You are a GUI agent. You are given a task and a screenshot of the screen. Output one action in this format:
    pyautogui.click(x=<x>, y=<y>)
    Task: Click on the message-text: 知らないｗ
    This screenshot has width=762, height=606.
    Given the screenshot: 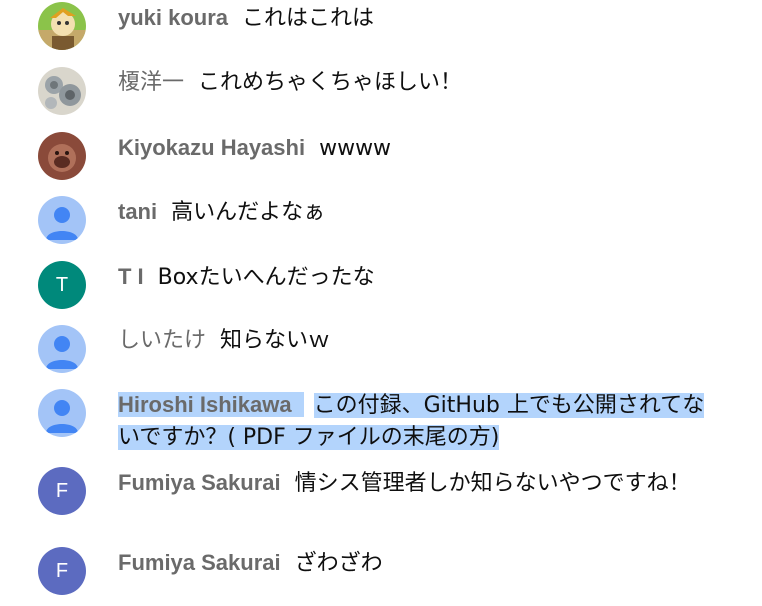 What is the action you would take?
    pyautogui.click(x=275, y=340)
    